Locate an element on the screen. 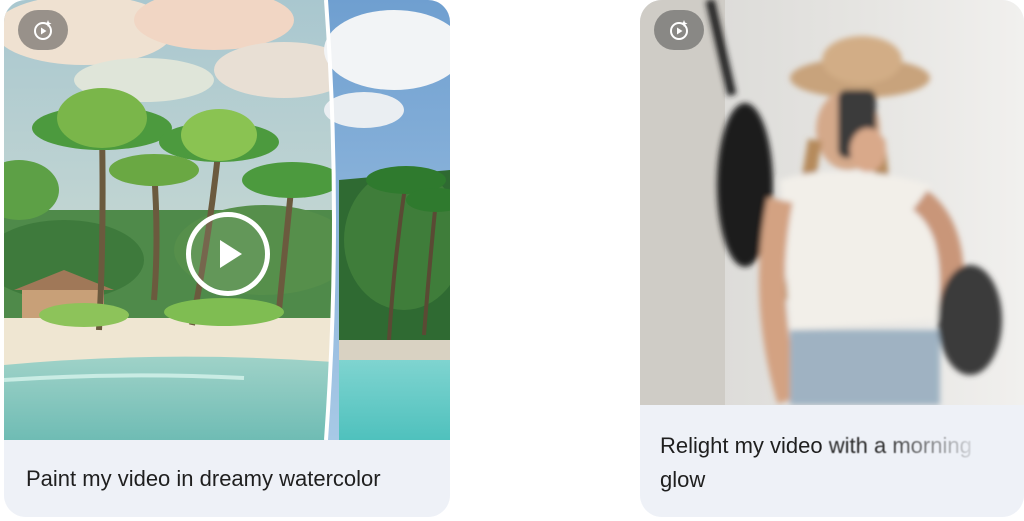 The height and width of the screenshot is (521, 1024). prompt-line-1: Relight my video with a morning is located at coordinates (833, 446).